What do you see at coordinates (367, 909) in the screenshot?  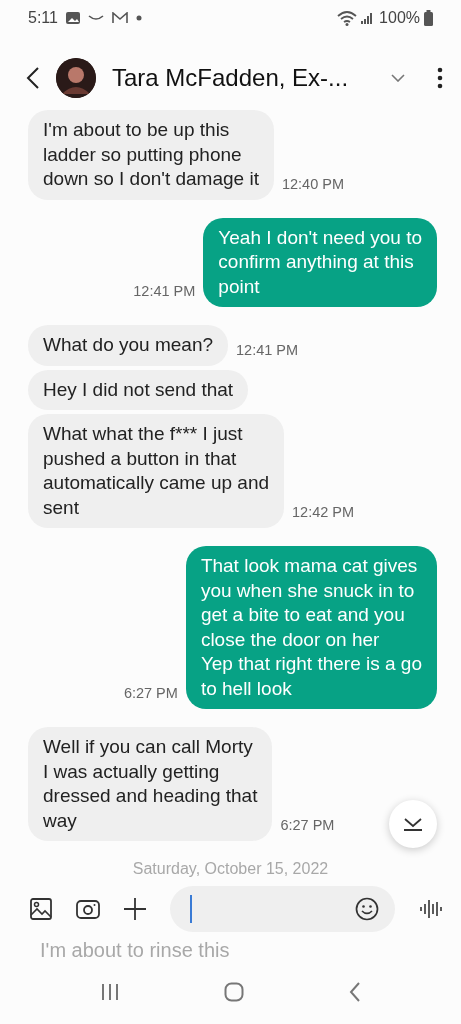 I see `emoji-icon` at bounding box center [367, 909].